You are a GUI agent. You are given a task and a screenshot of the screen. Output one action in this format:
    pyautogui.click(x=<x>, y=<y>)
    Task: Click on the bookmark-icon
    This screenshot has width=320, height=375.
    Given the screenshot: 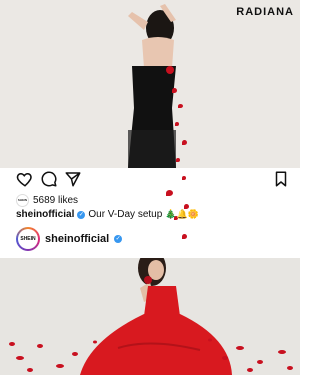 What is the action you would take?
    pyautogui.click(x=281, y=179)
    